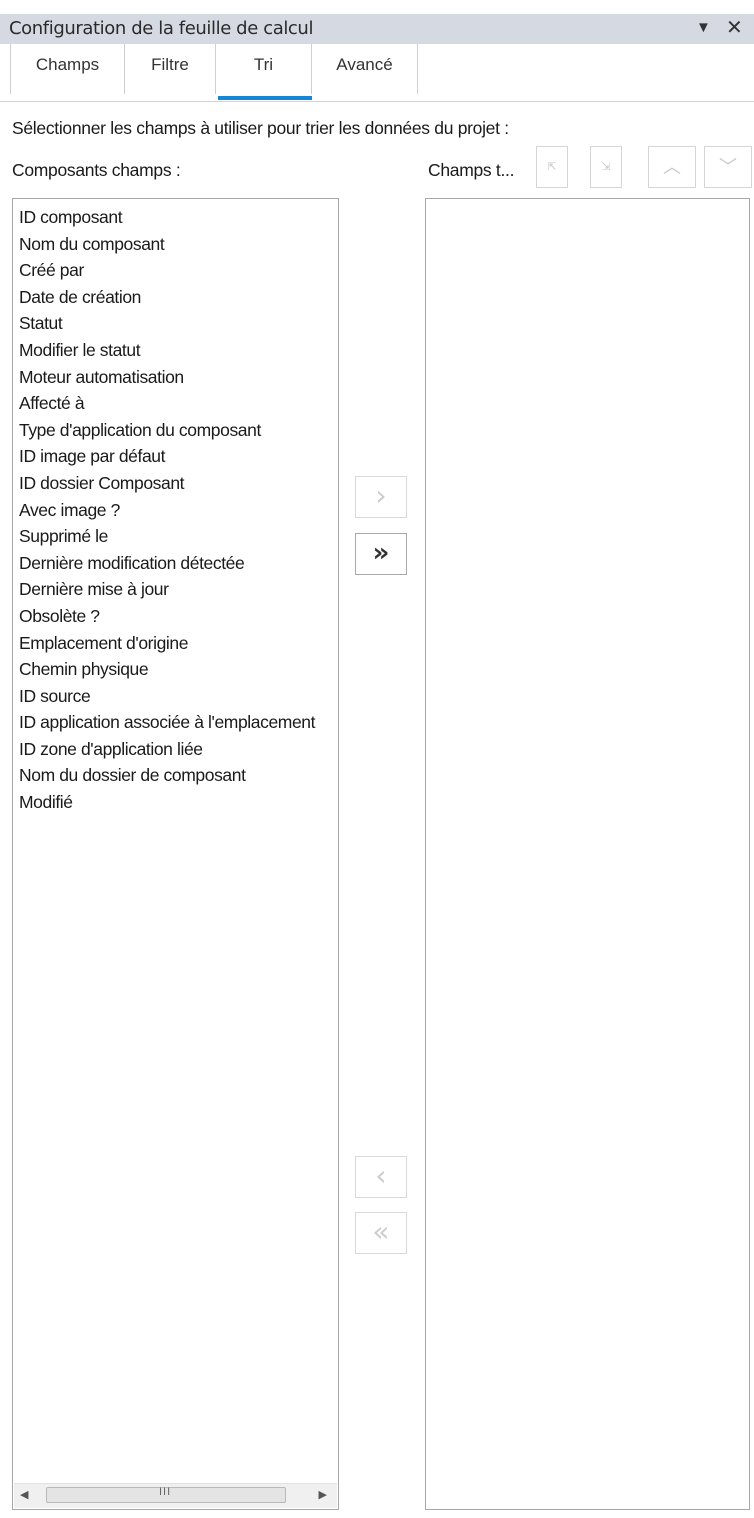  Describe the element at coordinates (178, 483) in the screenshot. I see `list-item: ID dossier Composant` at that location.